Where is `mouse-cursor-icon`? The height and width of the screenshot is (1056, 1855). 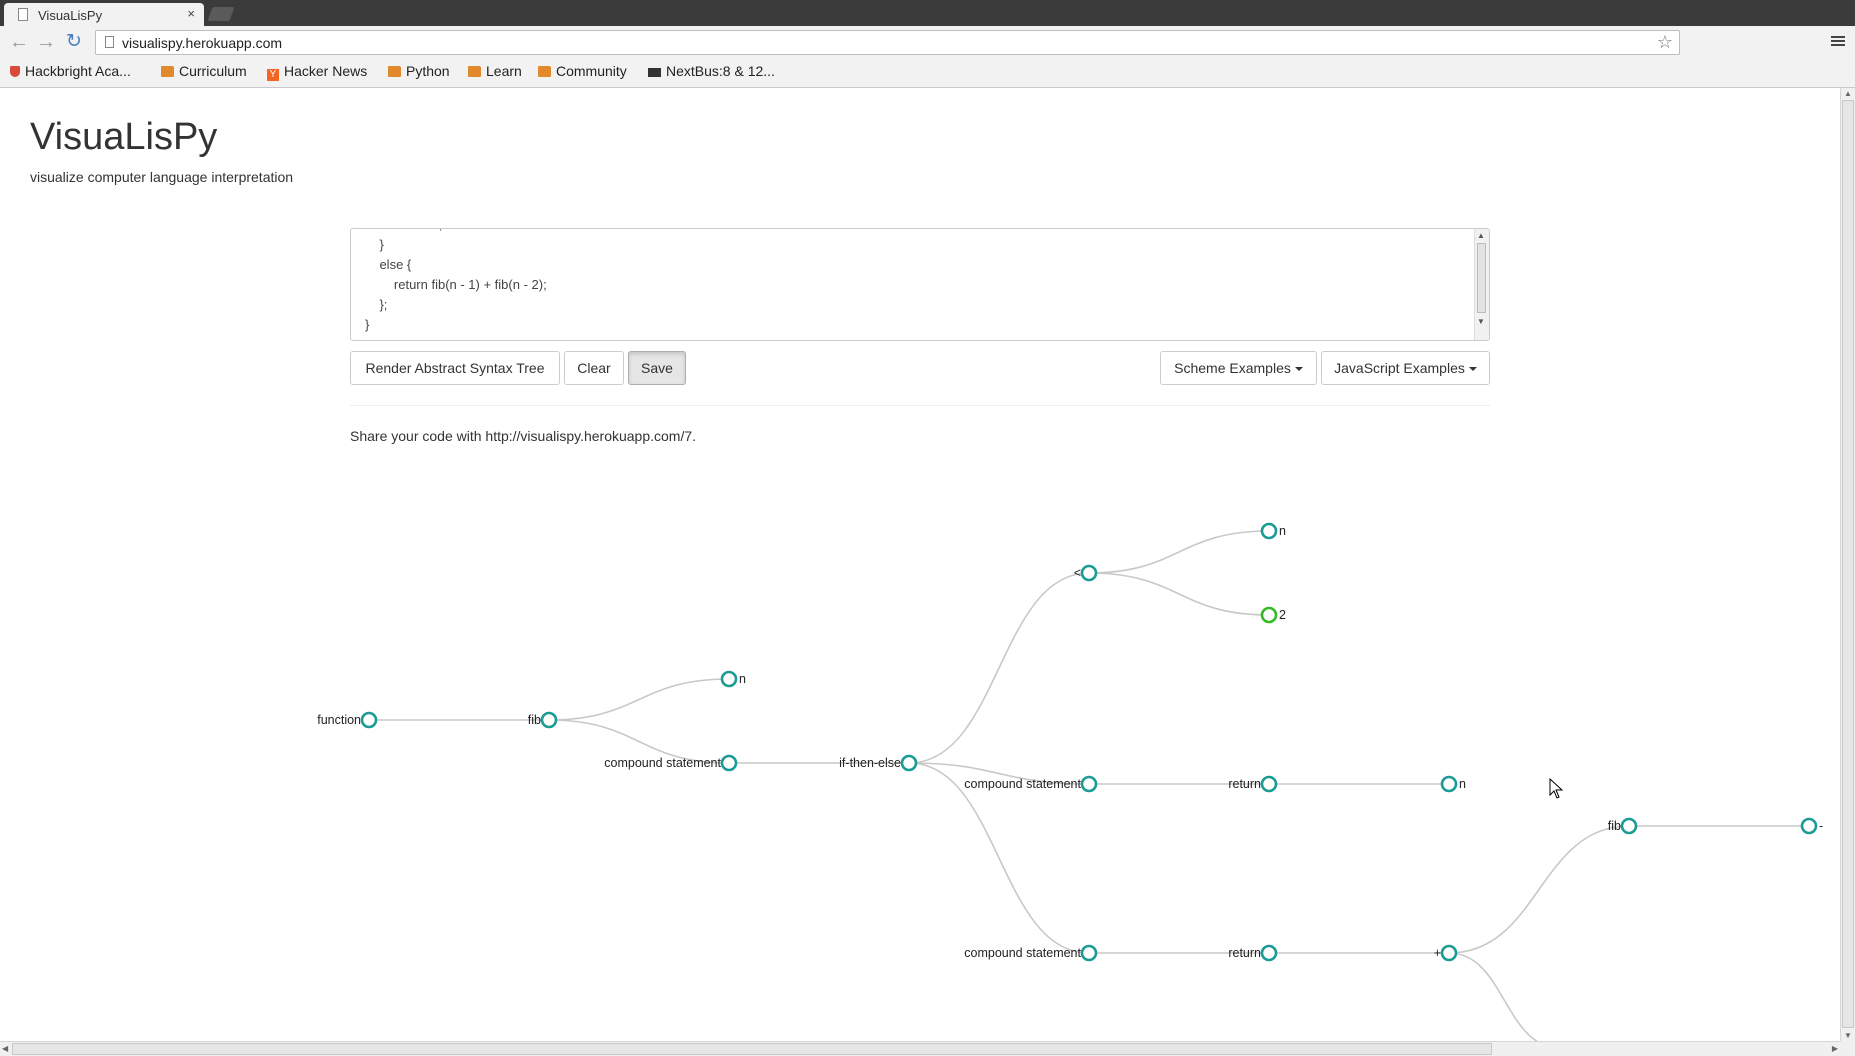
mouse-cursor-icon is located at coordinates (1556, 788).